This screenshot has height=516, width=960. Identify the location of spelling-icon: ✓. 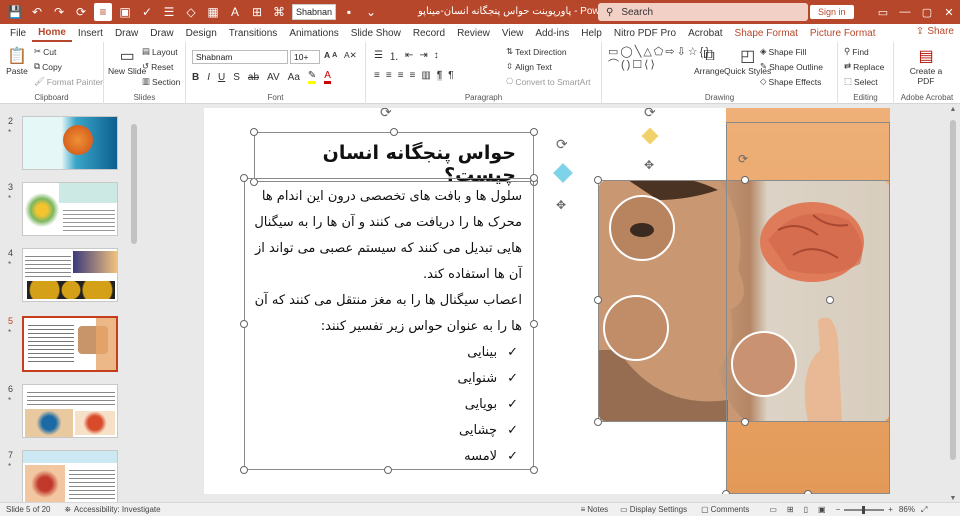
(147, 12).